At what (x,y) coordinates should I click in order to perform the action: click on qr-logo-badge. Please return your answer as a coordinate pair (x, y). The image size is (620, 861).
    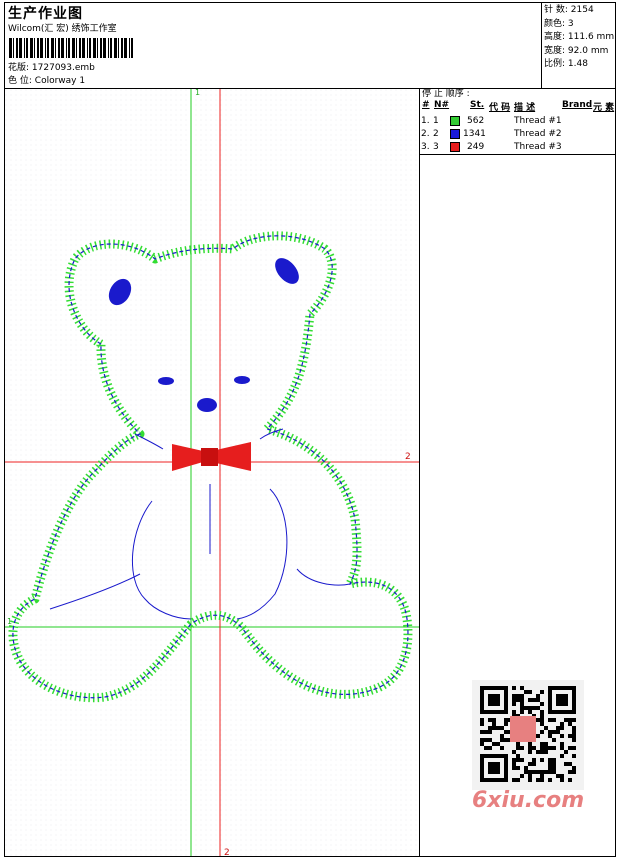
    Looking at the image, I should click on (523, 729).